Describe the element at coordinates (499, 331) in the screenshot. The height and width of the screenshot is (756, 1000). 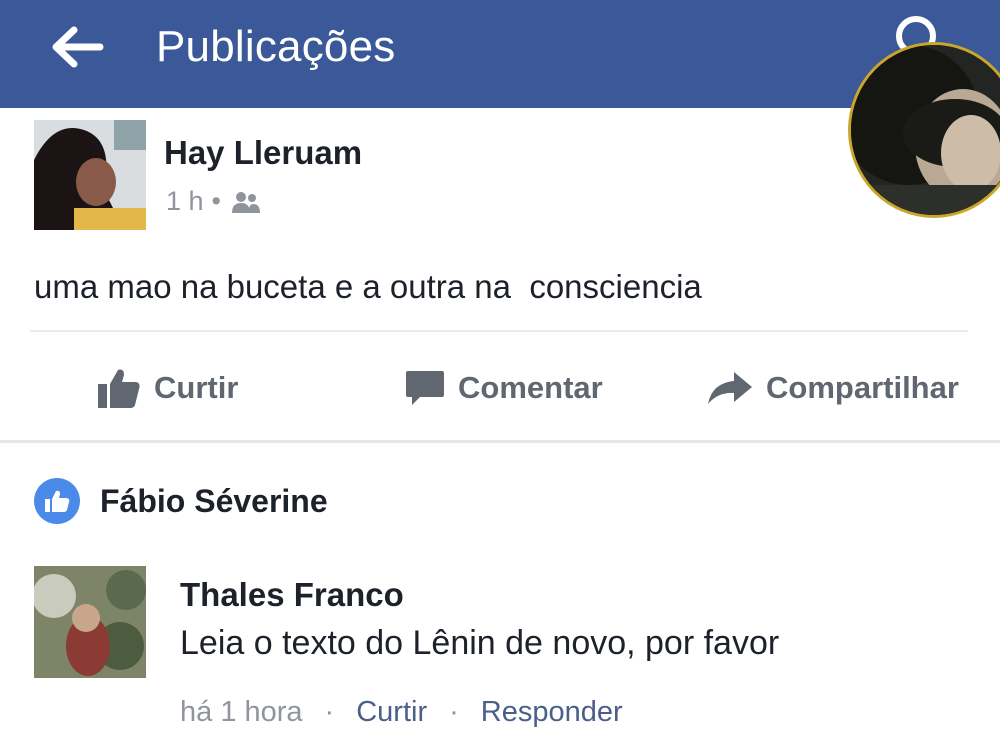
I see `divider` at that location.